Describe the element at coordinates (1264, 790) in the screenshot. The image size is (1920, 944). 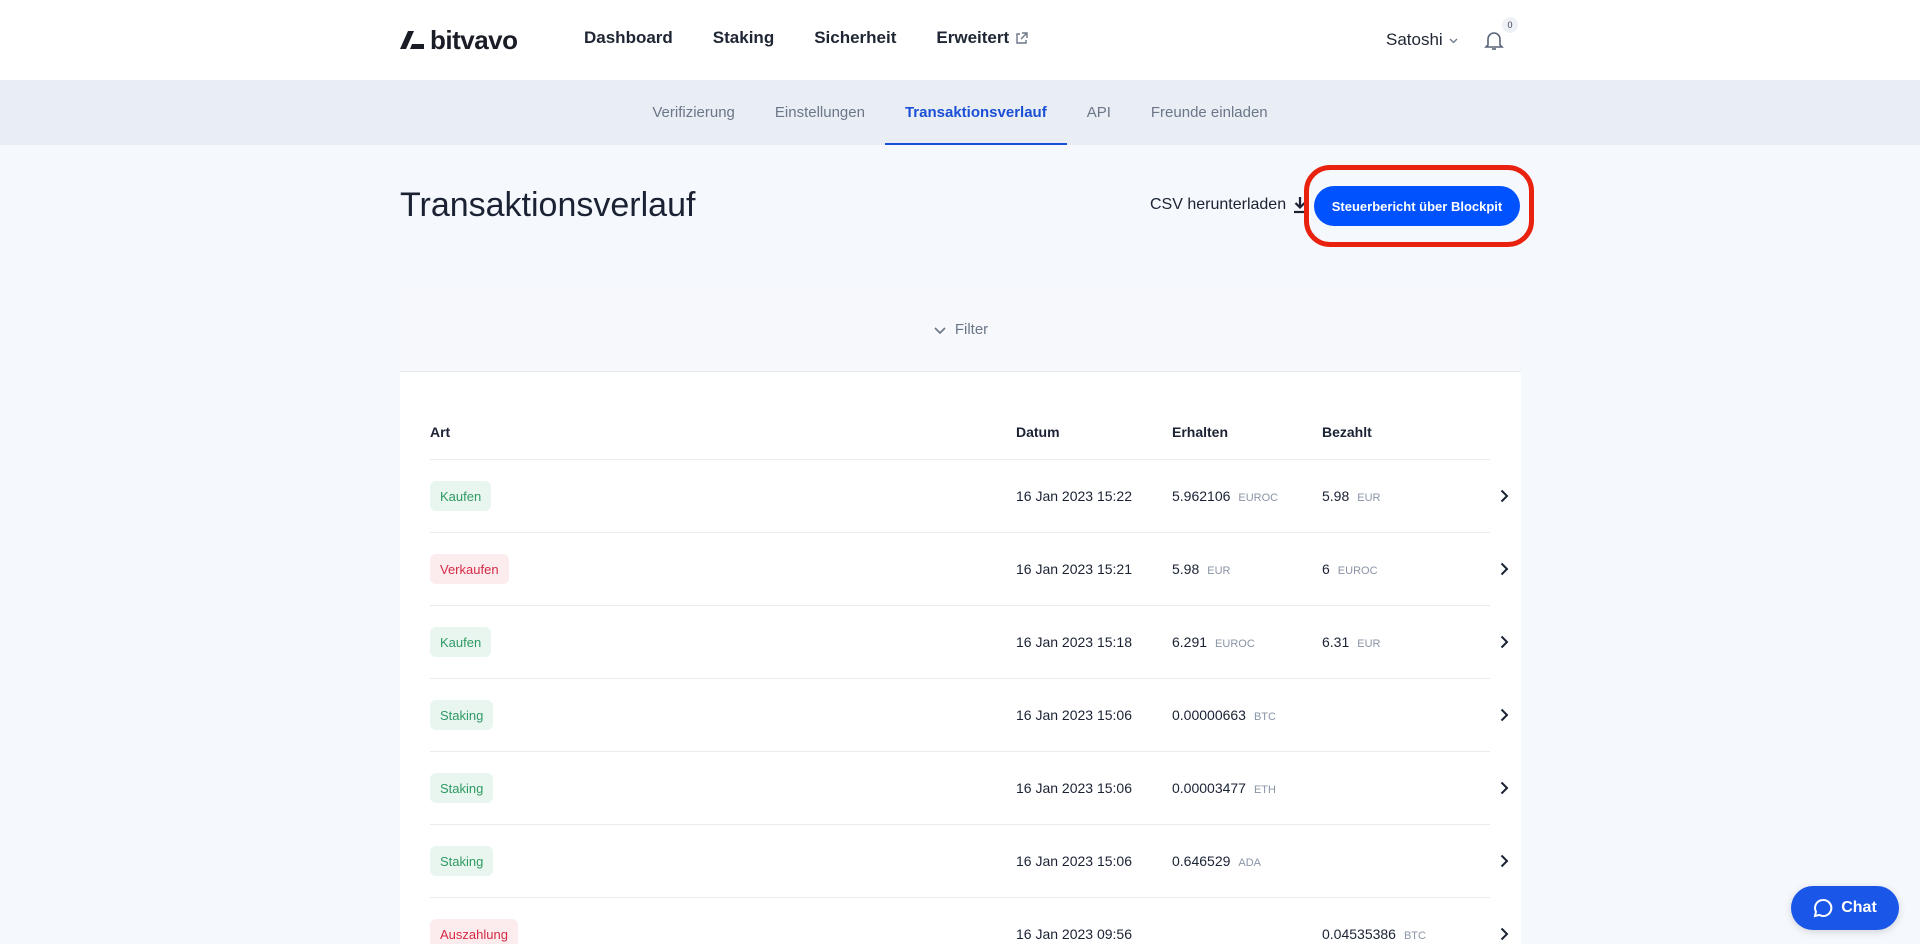
I see `received-currency: ETH` at that location.